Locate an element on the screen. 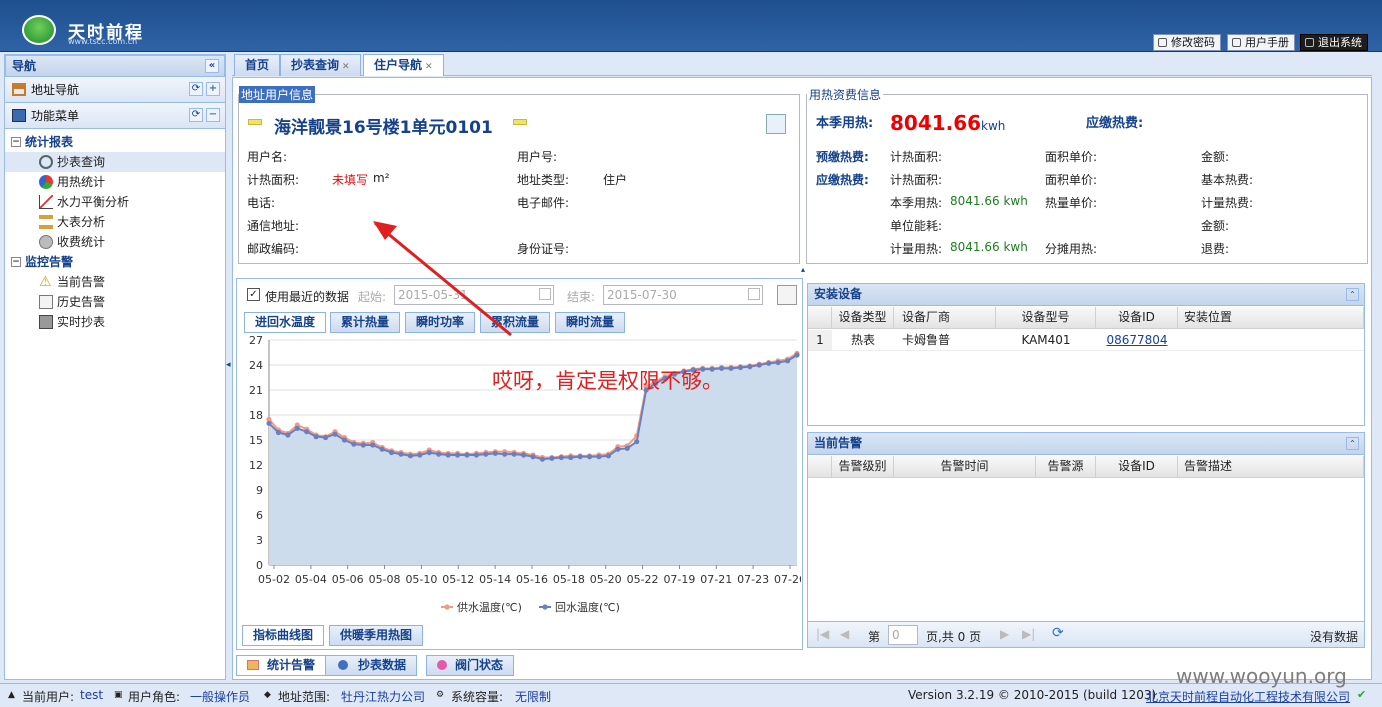  table-row: 1 热表 卡姆鲁普 KAM401 08677804 is located at coordinates (1086, 340).